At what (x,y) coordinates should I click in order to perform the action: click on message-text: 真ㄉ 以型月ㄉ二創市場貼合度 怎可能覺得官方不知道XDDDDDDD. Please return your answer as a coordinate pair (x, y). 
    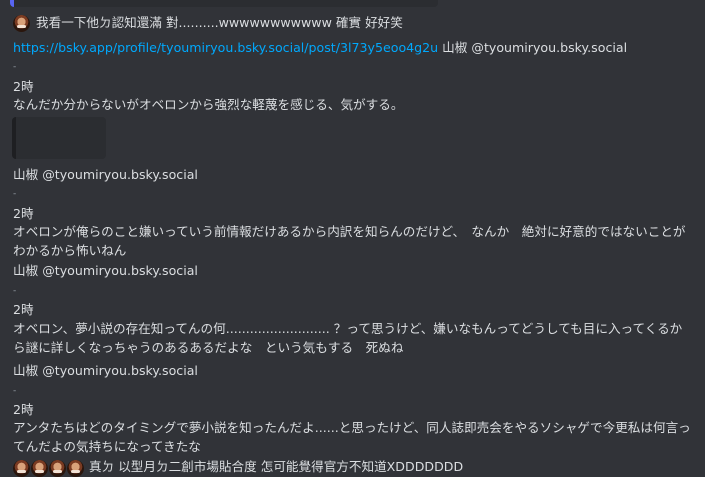
    Looking at the image, I should click on (276, 466).